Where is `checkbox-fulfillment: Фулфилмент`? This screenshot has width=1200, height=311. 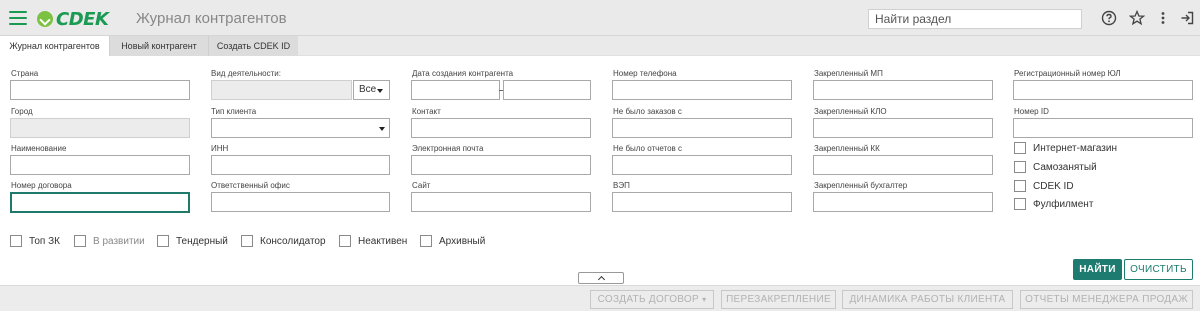 checkbox-fulfillment: Фулфилмент is located at coordinates (1053, 204).